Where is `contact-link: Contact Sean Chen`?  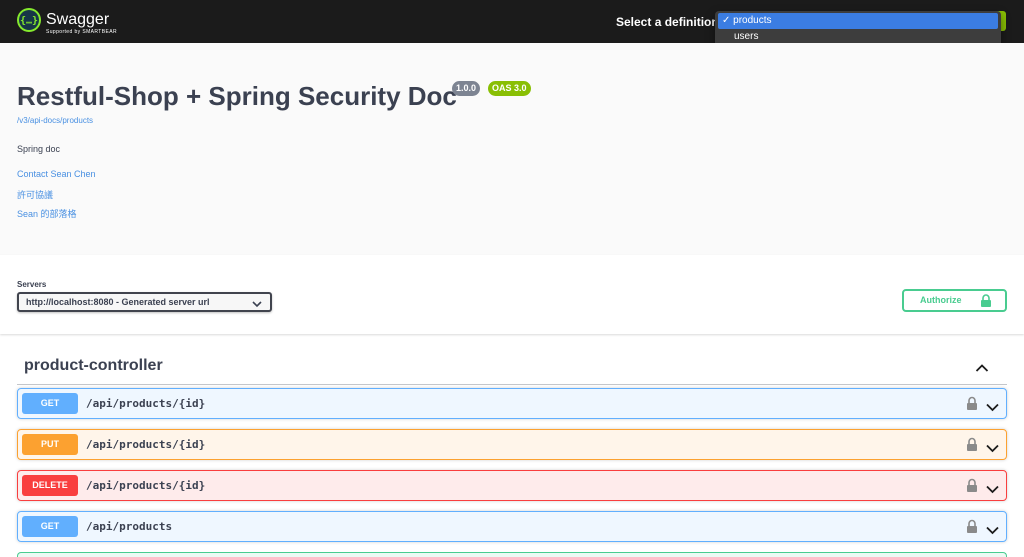 contact-link: Contact Sean Chen is located at coordinates (56, 174).